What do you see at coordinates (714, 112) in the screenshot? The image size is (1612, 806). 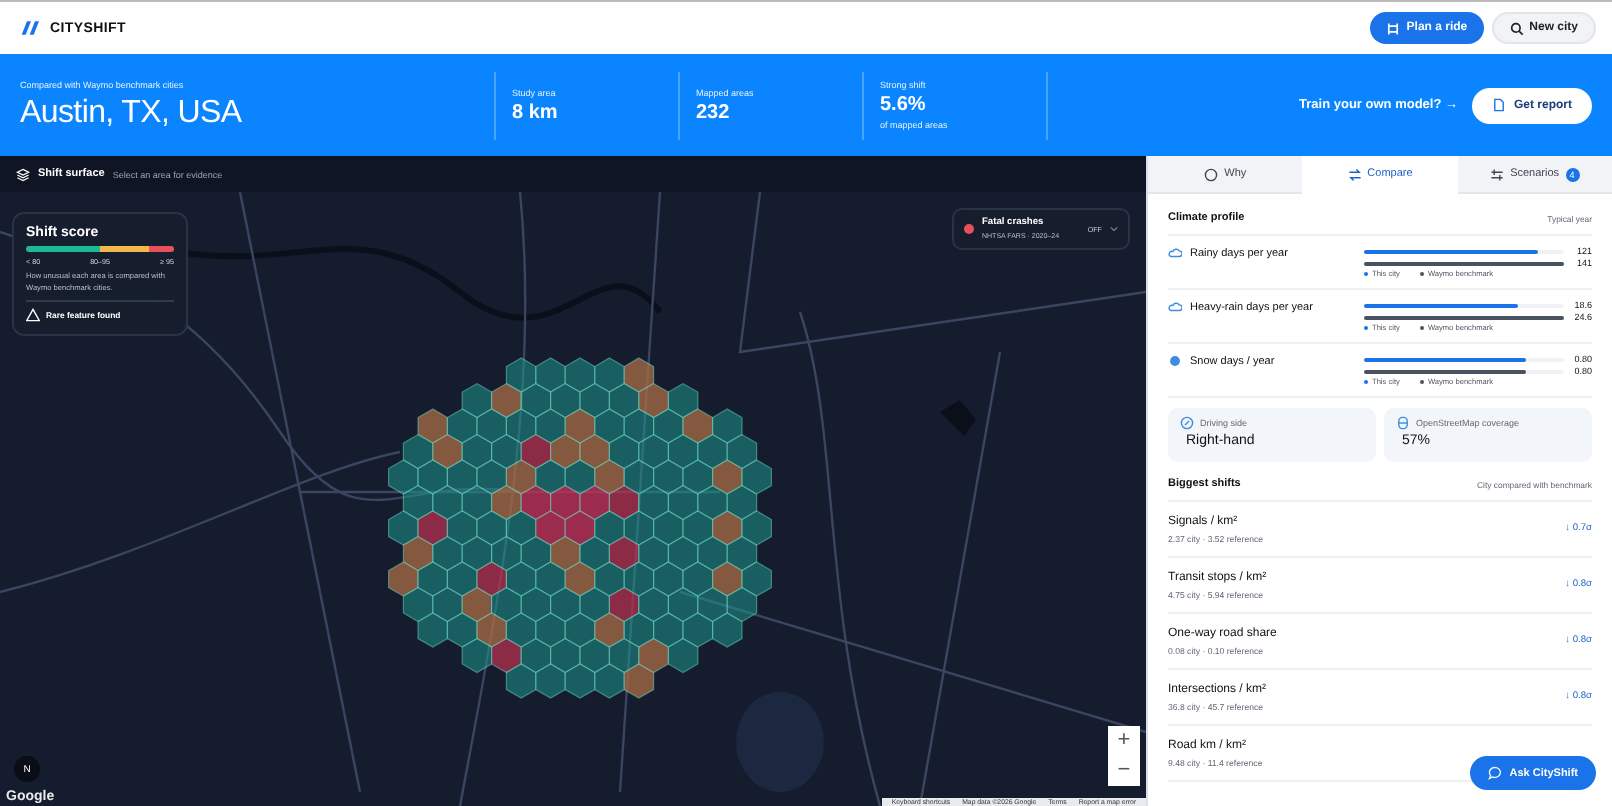 I see `stat-value: 232` at bounding box center [714, 112].